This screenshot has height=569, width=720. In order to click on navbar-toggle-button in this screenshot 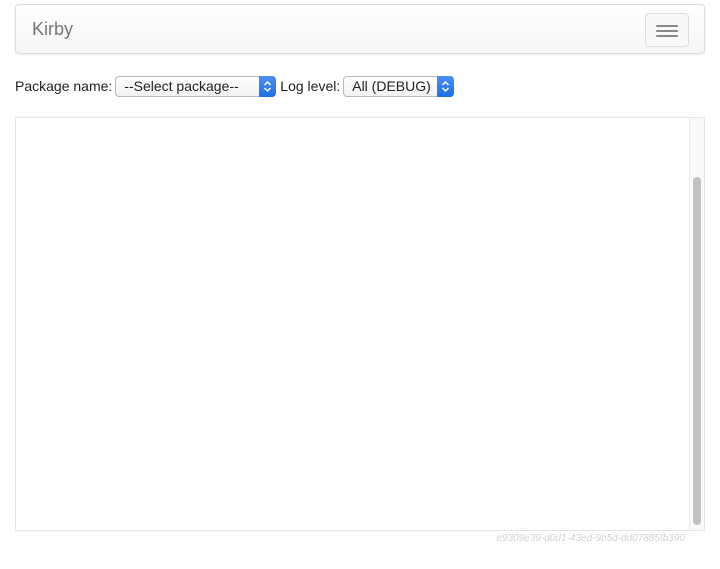, I will do `click(667, 30)`.